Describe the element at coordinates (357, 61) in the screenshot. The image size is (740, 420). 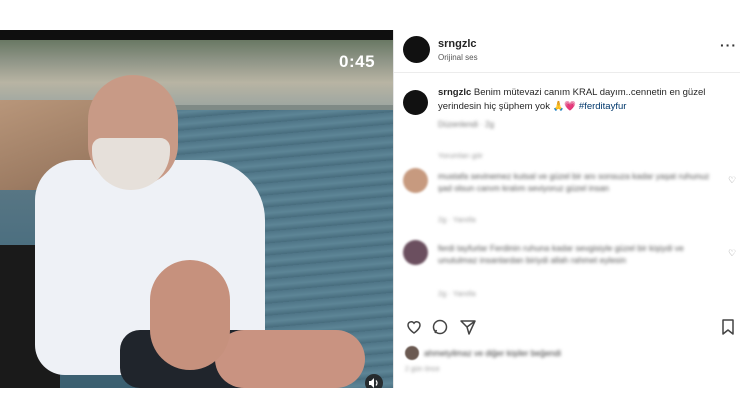
I see `video-duration: 0:45` at that location.